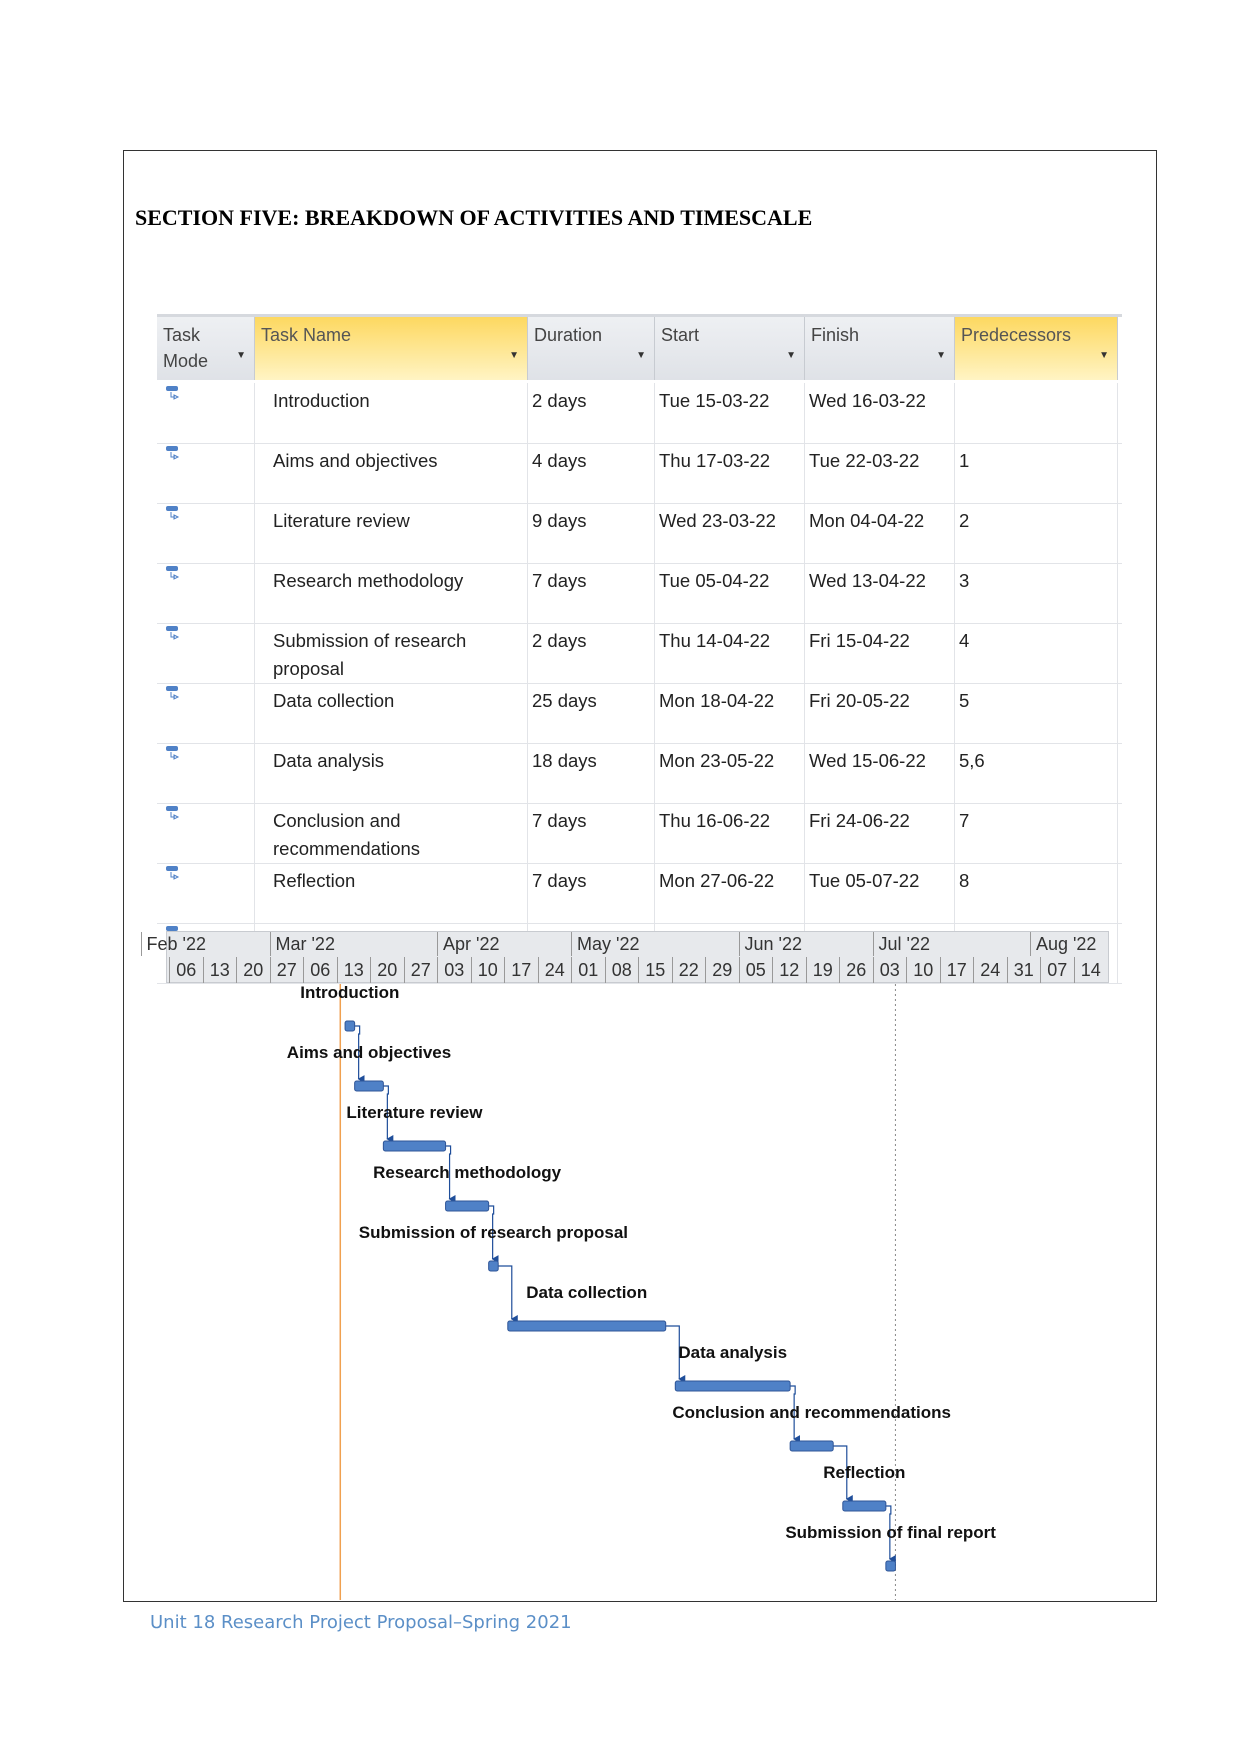  What do you see at coordinates (1036, 348) in the screenshot?
I see `column-header-pred: Predecessors ▼` at bounding box center [1036, 348].